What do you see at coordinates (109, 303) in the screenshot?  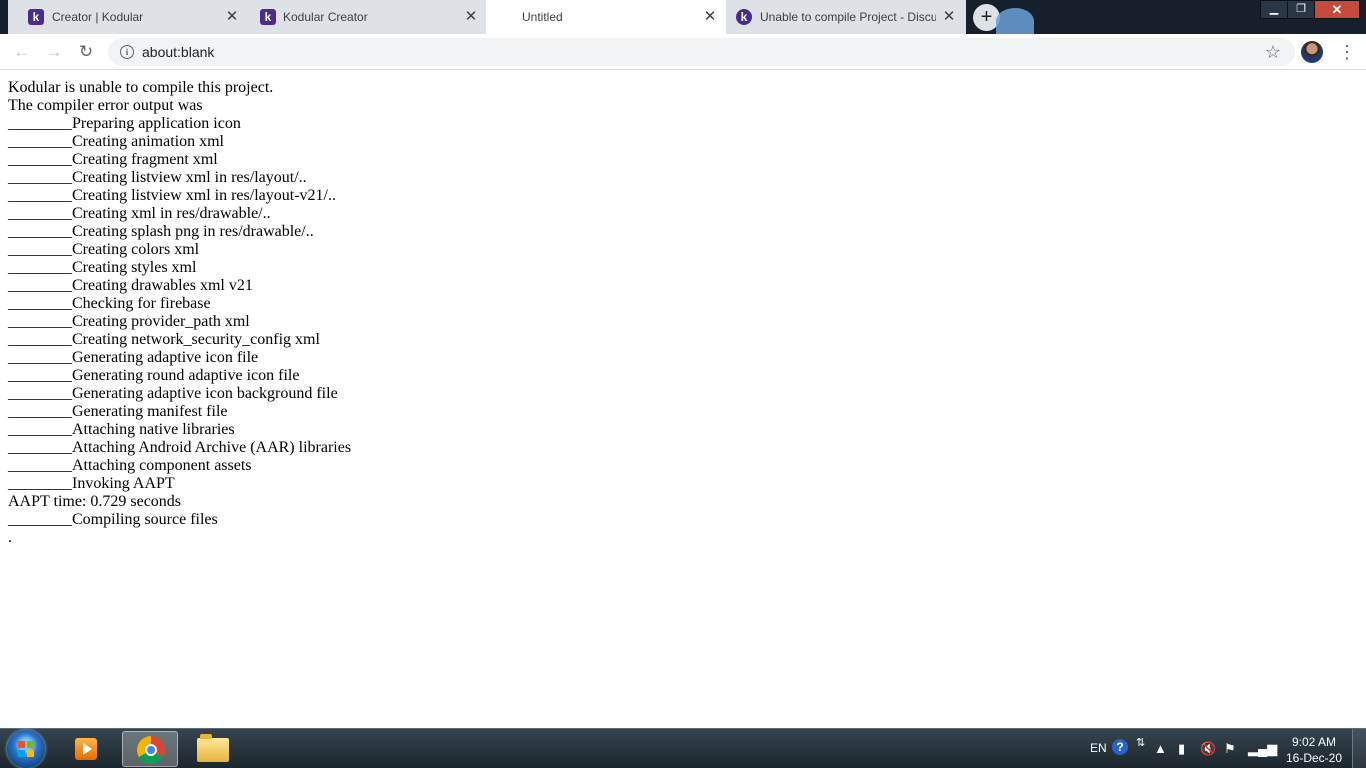 I see `output-line: ________Checking for firebase` at bounding box center [109, 303].